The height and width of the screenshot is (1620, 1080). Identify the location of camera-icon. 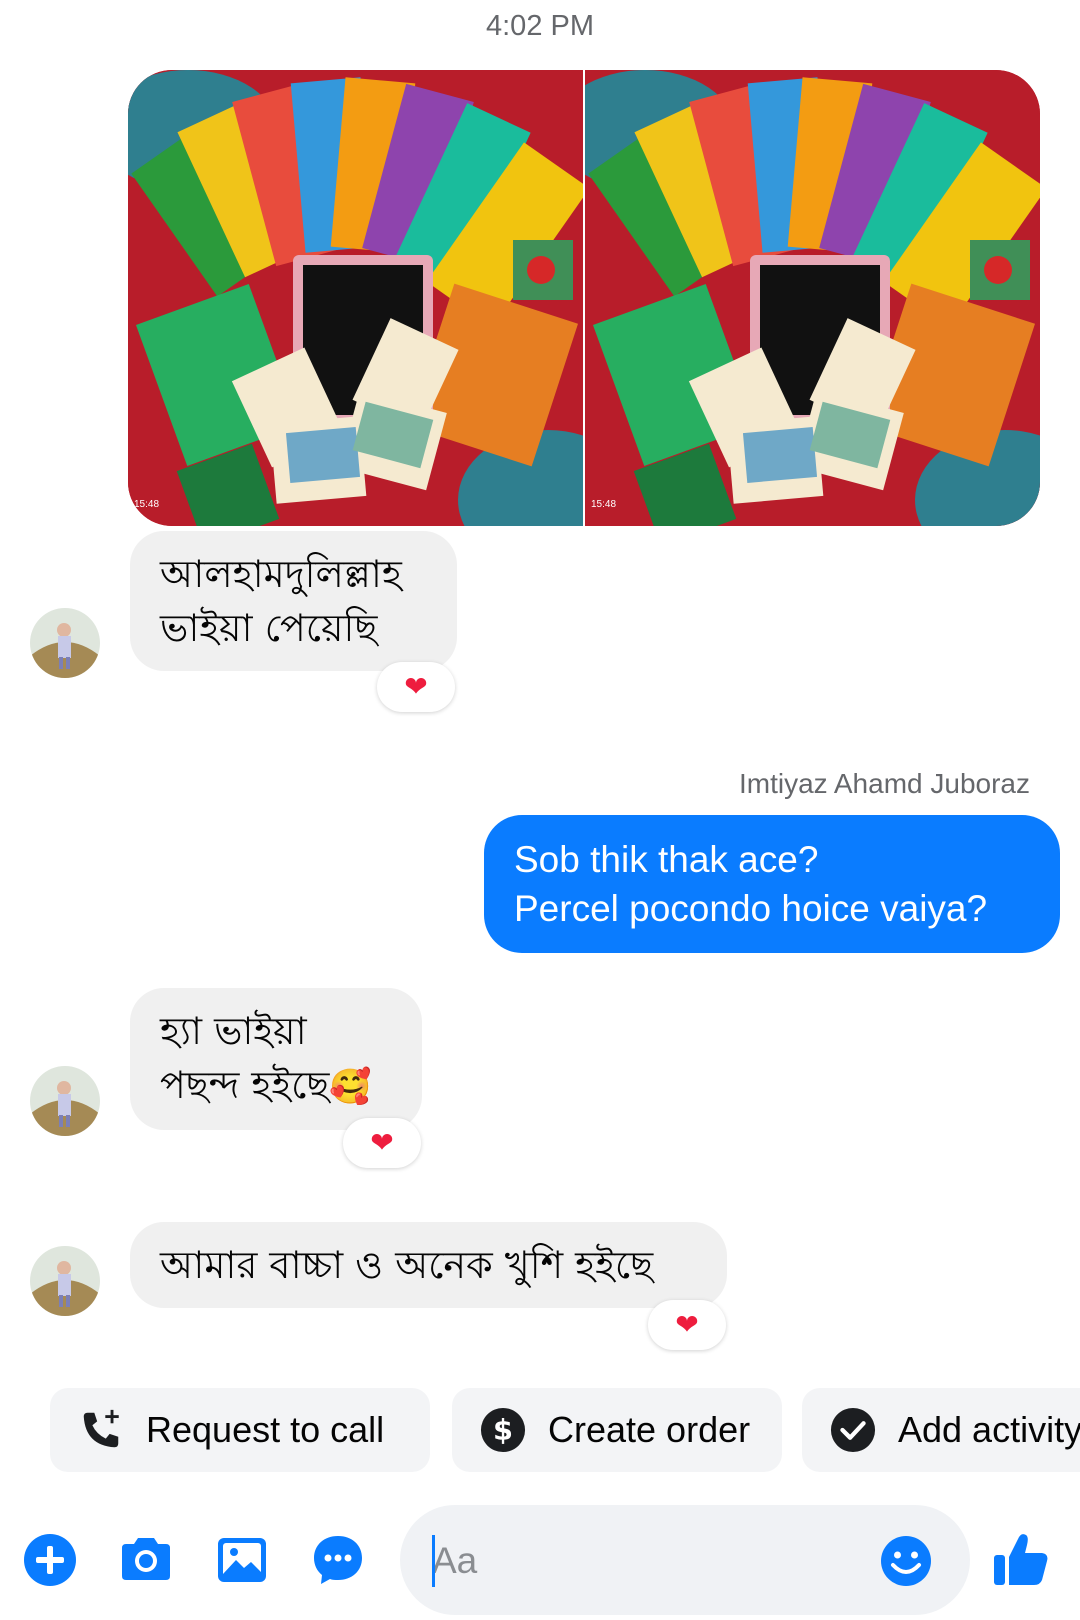
(146, 1559).